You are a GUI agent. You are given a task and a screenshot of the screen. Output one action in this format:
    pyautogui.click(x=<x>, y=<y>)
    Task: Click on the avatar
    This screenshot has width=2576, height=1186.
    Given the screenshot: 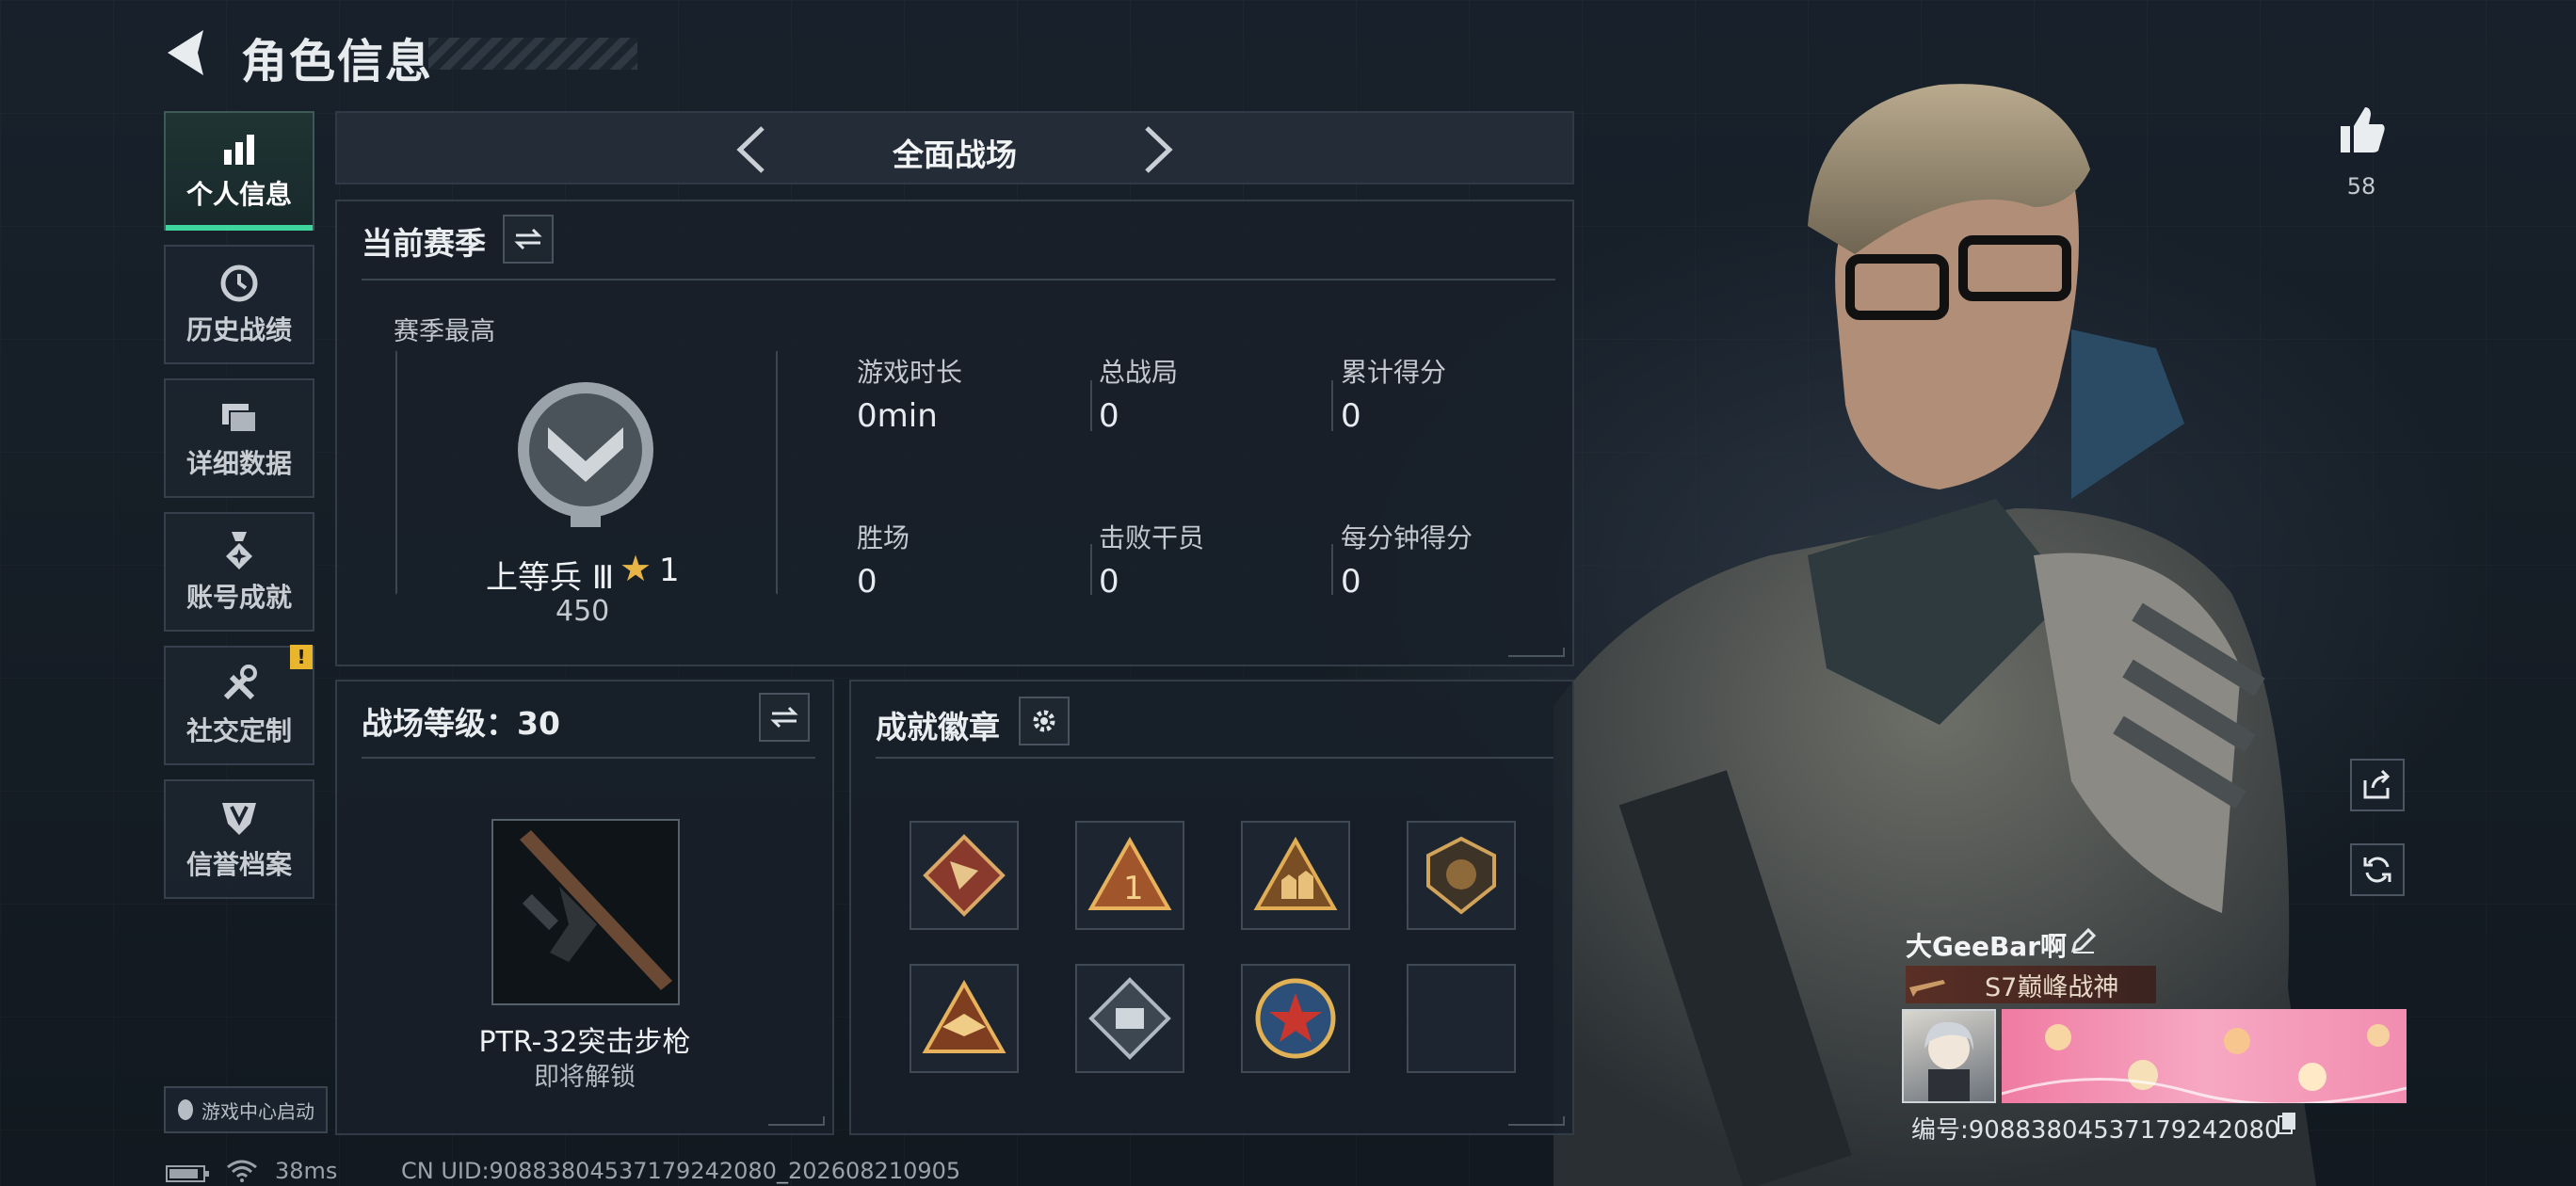 What is the action you would take?
    pyautogui.click(x=1949, y=1056)
    